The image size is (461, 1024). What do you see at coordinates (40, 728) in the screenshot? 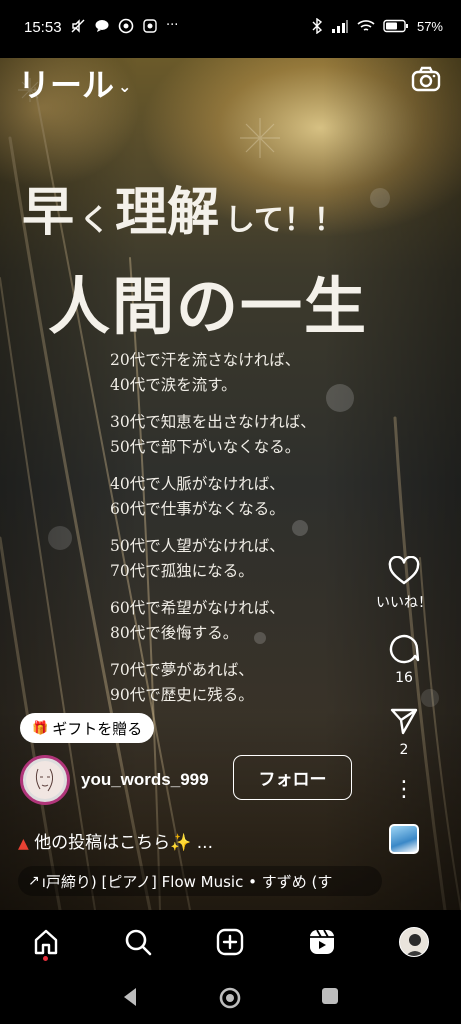
I see `gift-icon: 🎁` at bounding box center [40, 728].